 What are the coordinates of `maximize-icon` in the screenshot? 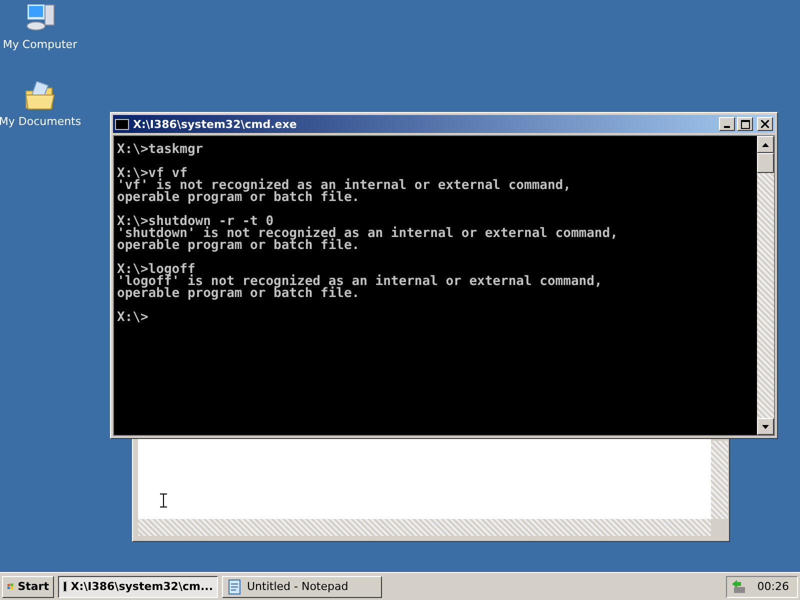 It's located at (745, 124).